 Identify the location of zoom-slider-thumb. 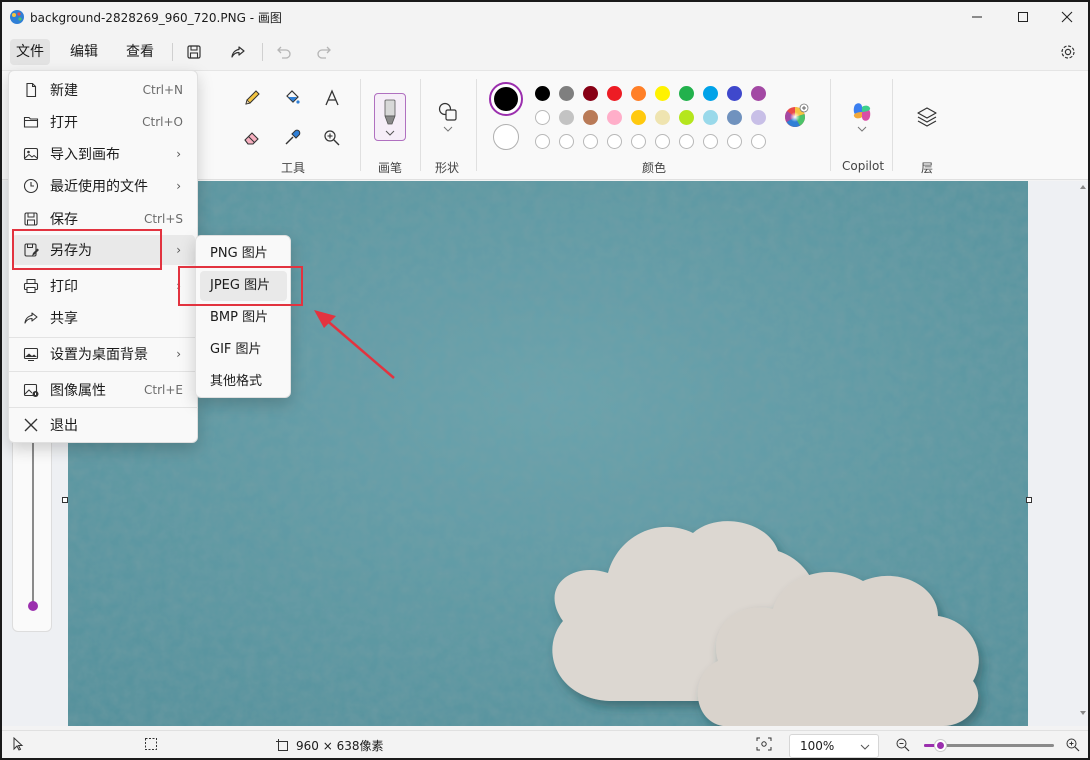
(940, 745).